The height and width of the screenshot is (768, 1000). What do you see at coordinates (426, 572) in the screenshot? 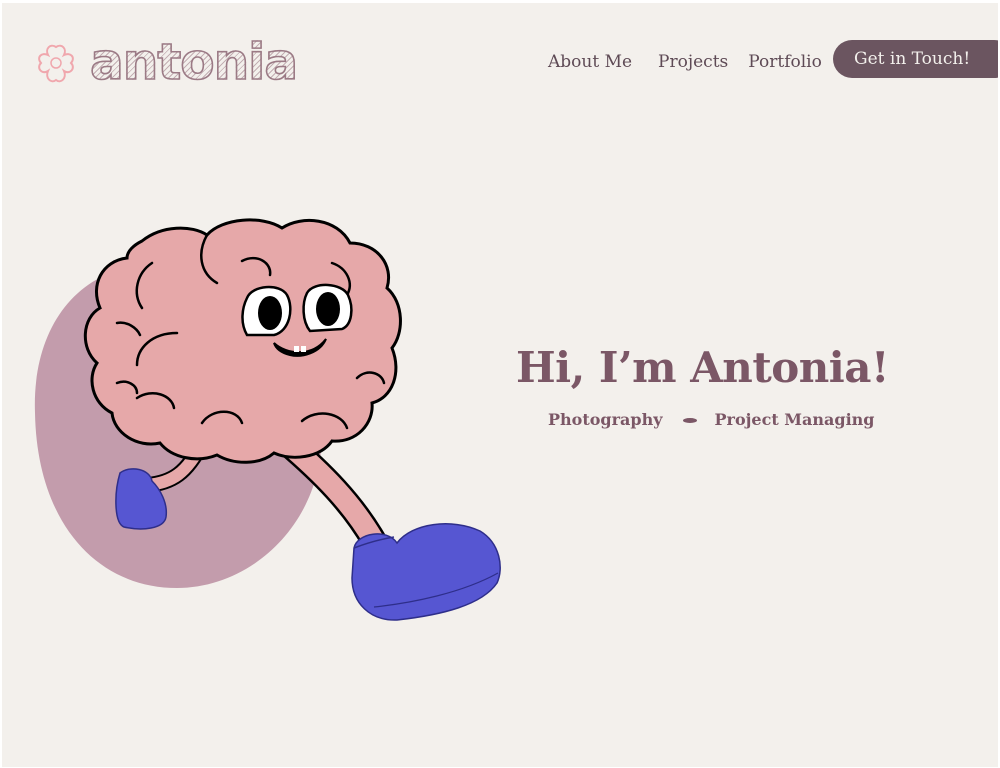
I see `front-shoe` at bounding box center [426, 572].